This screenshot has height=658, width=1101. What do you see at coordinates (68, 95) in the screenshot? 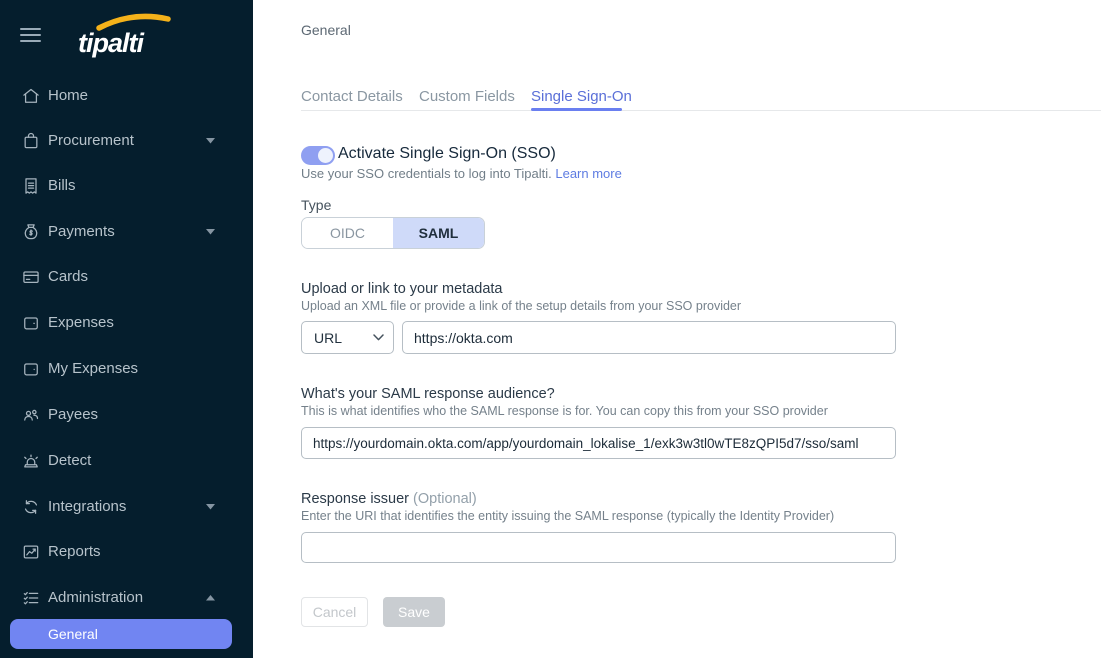
I see `sidebar-item-label: Home` at bounding box center [68, 95].